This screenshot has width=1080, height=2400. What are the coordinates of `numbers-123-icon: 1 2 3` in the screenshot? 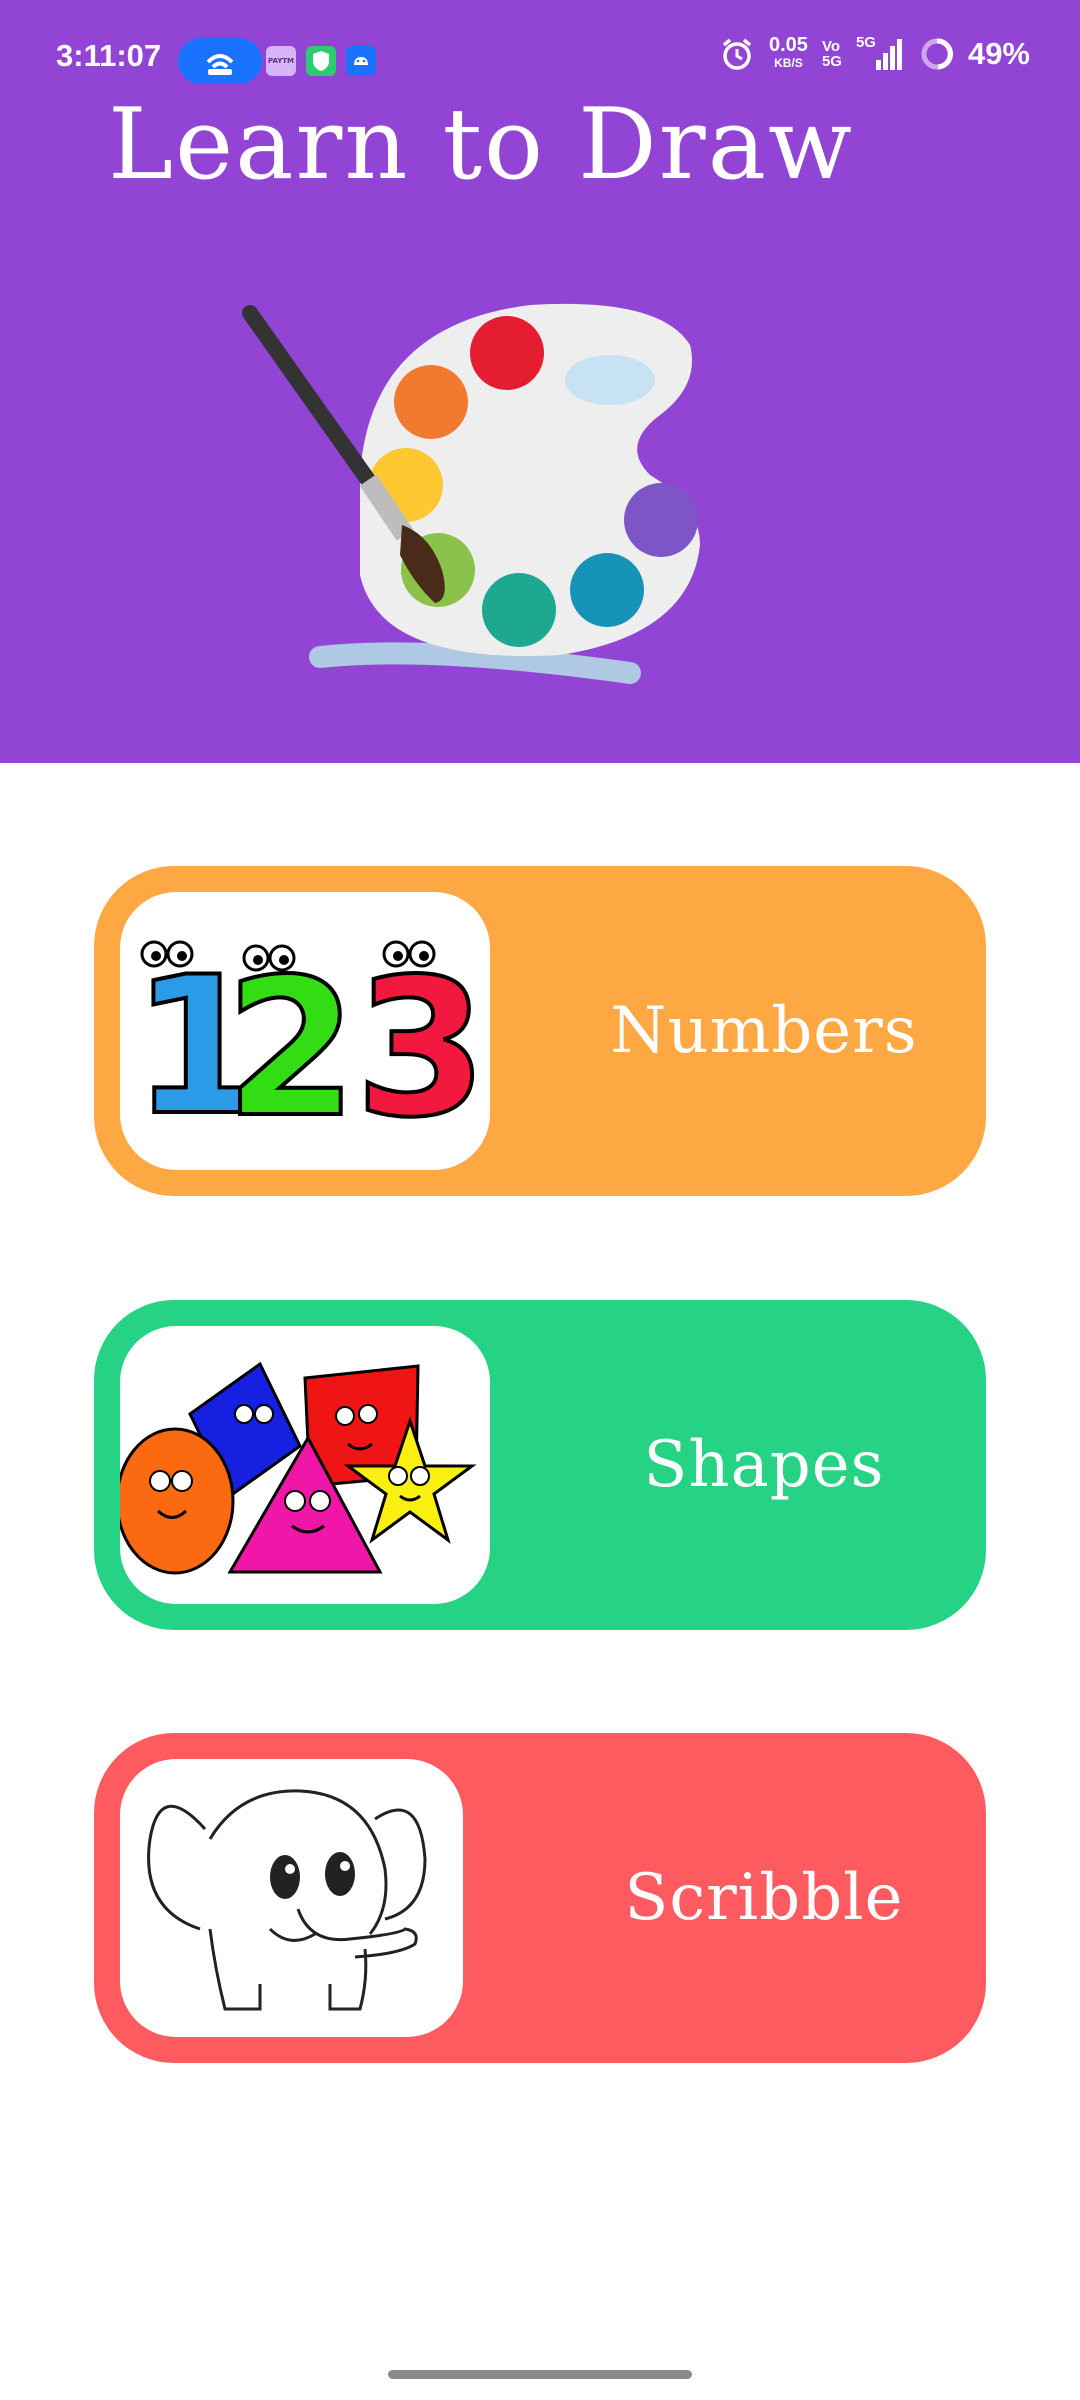 It's located at (305, 1031).